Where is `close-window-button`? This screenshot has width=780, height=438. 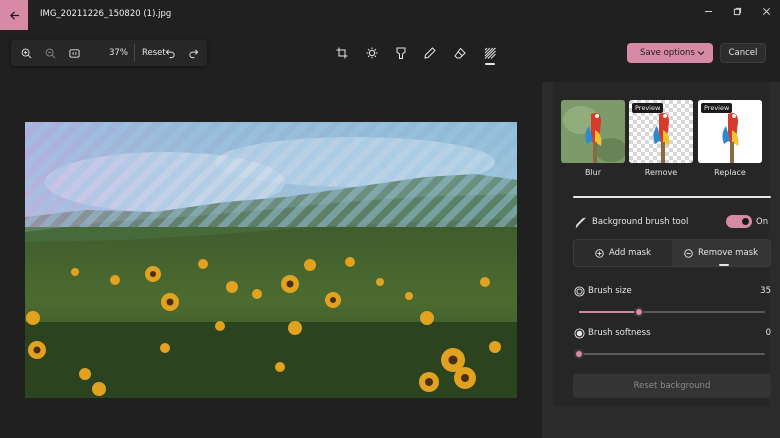 close-window-button is located at coordinates (766, 11).